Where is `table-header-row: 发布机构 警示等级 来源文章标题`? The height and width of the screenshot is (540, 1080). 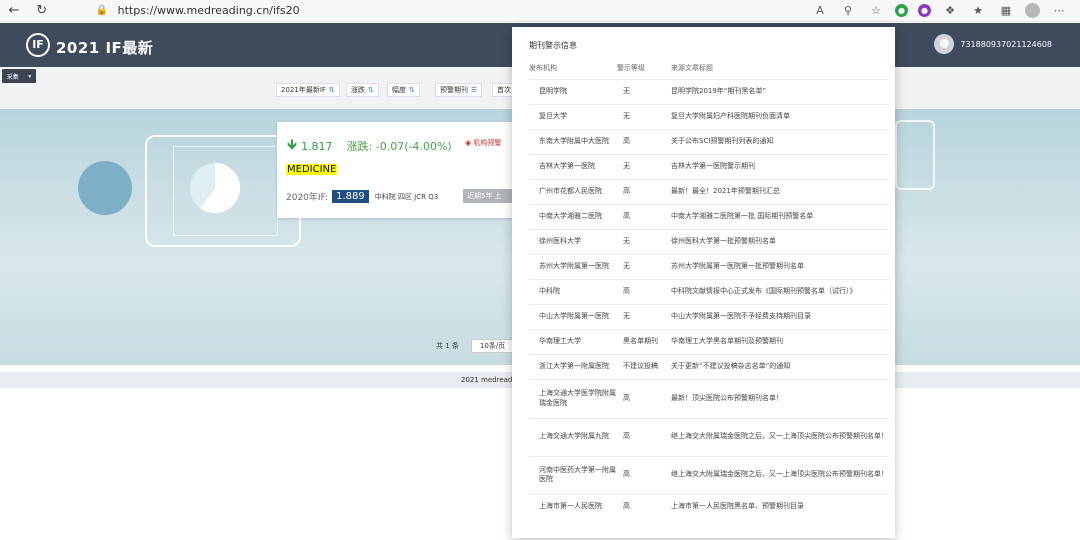 table-header-row: 发布机构 警示等级 来源文章标题 is located at coordinates (709, 68).